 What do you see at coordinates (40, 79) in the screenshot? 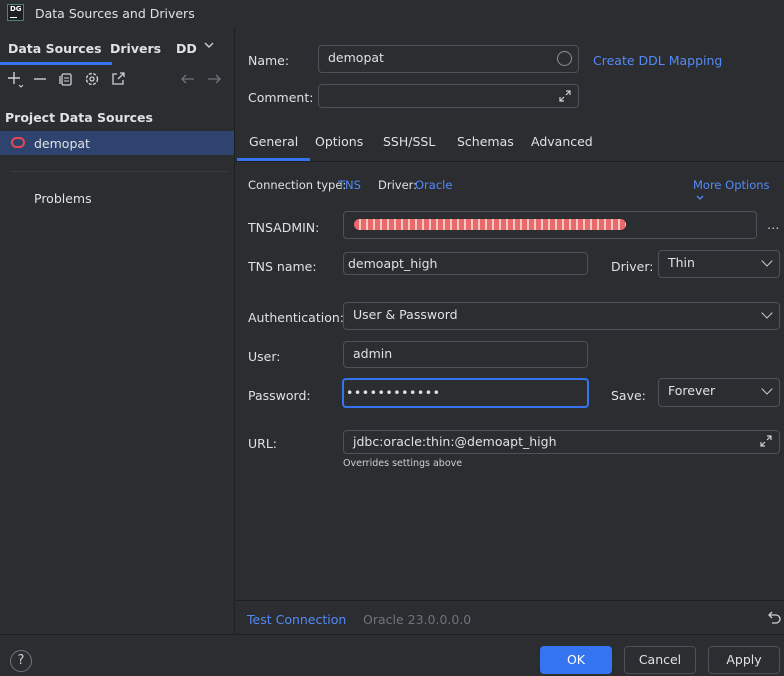
I see `remove-icon` at bounding box center [40, 79].